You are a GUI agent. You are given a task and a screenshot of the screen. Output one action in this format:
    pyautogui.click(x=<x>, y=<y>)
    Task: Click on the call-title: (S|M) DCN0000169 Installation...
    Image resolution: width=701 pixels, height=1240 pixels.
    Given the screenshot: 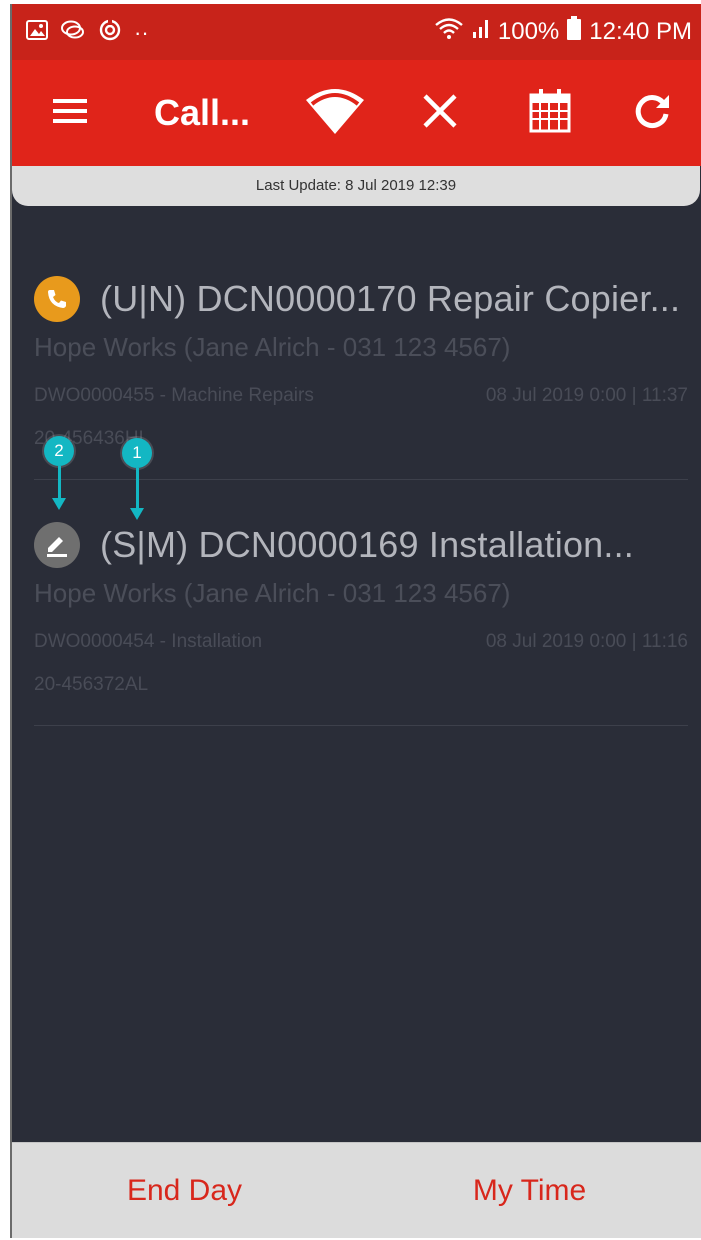 What is the action you would take?
    pyautogui.click(x=367, y=544)
    